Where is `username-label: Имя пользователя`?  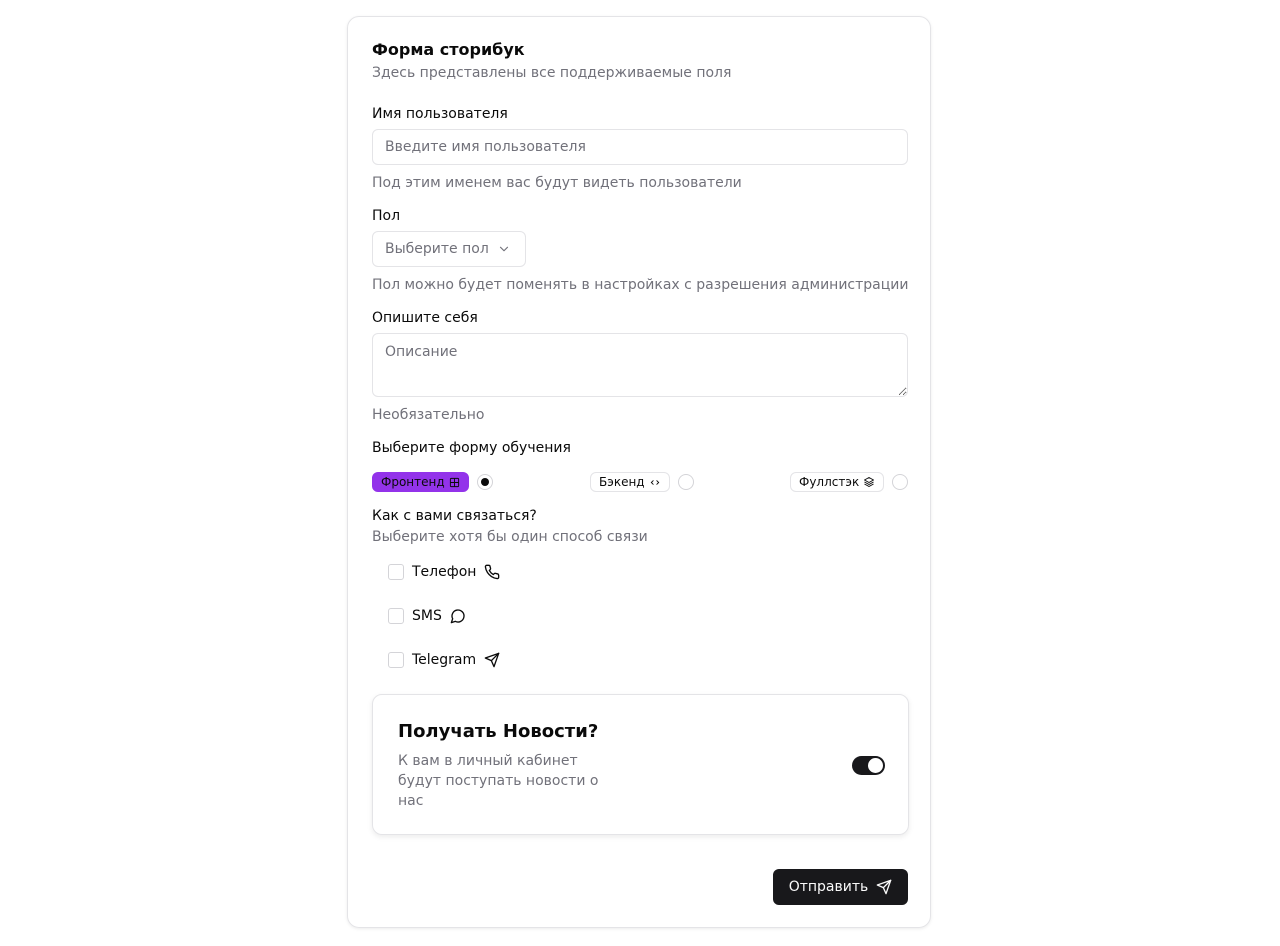
username-label: Имя пользователя is located at coordinates (440, 114).